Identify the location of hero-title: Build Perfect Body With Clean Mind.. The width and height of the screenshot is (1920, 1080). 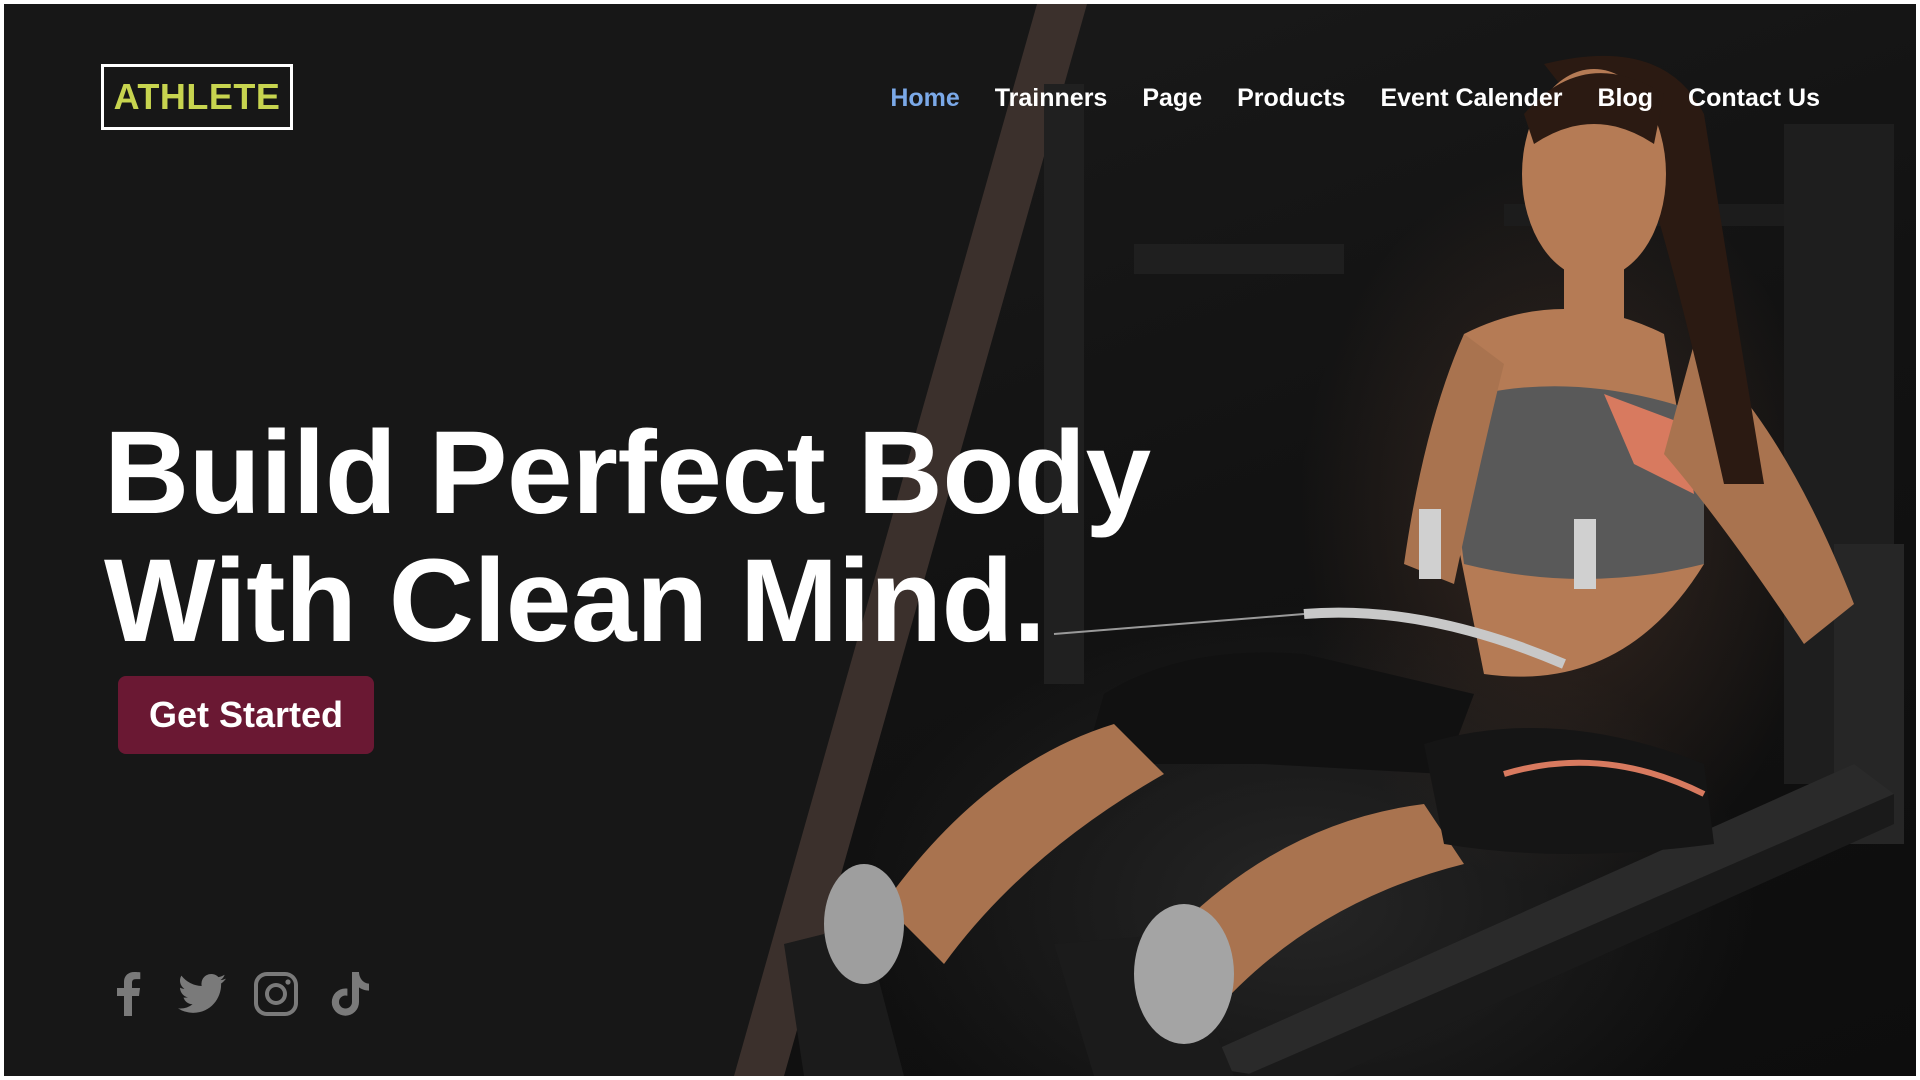
(627, 537).